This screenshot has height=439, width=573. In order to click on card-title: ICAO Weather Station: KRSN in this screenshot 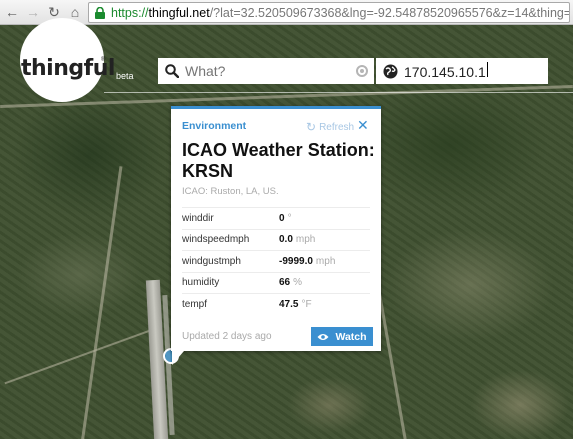, I will do `click(278, 160)`.